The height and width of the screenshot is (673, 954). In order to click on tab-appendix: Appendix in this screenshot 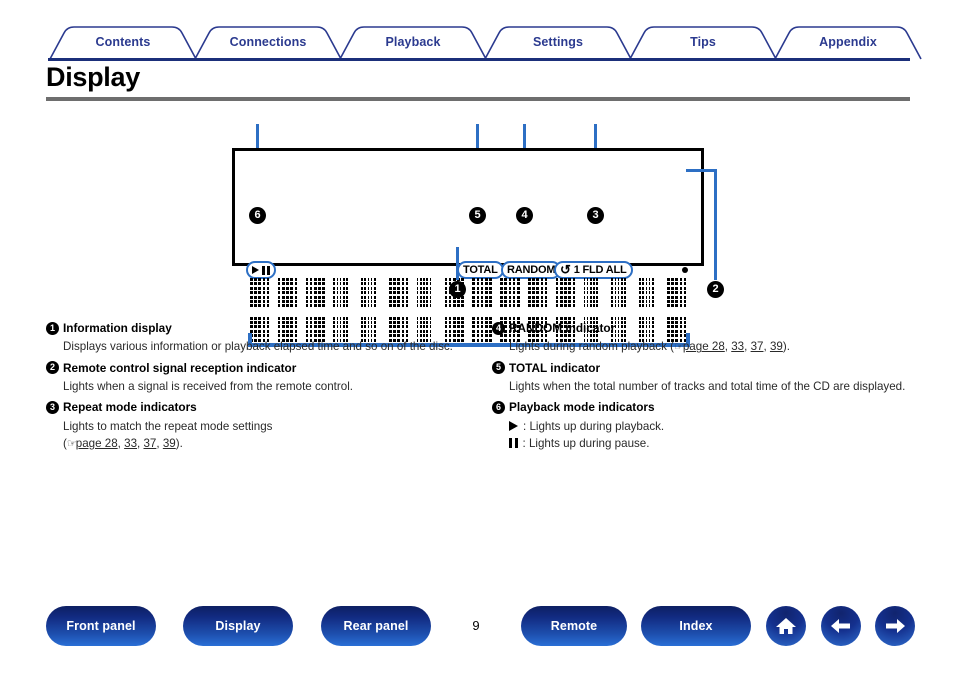, I will do `click(848, 43)`.